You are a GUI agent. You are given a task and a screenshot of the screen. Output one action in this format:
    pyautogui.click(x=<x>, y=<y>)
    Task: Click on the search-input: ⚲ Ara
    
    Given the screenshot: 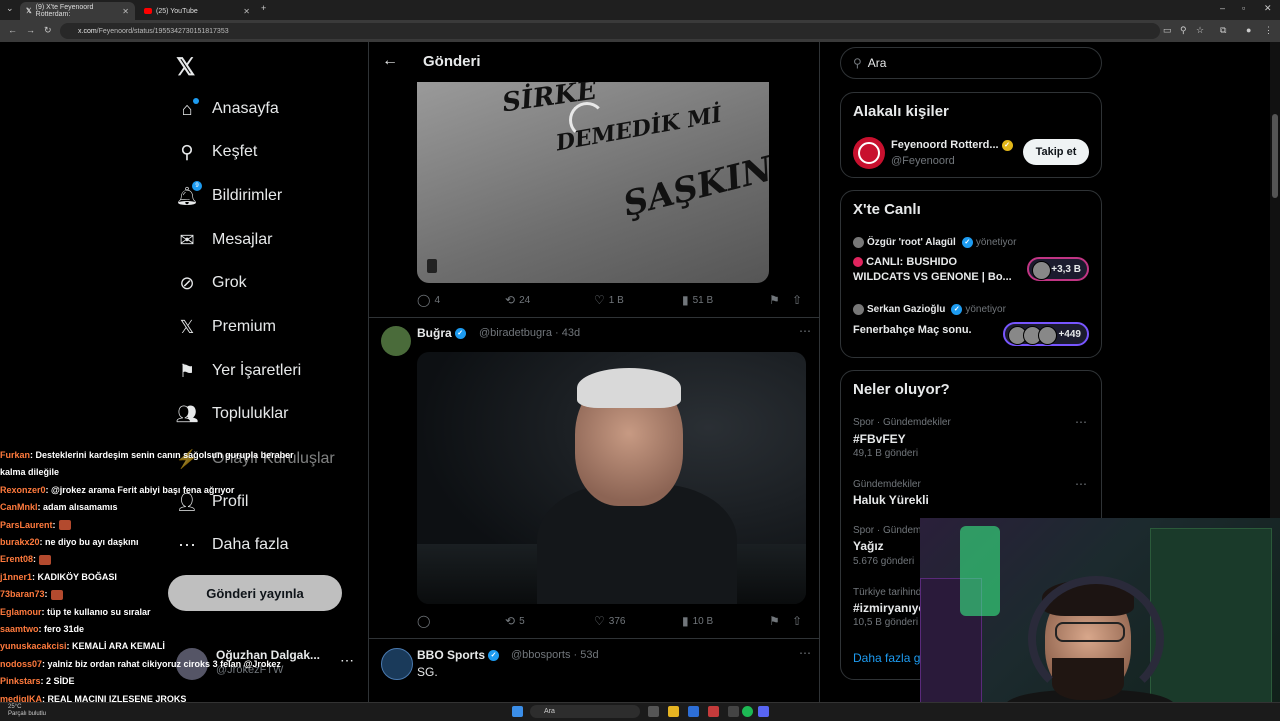 What is the action you would take?
    pyautogui.click(x=971, y=63)
    